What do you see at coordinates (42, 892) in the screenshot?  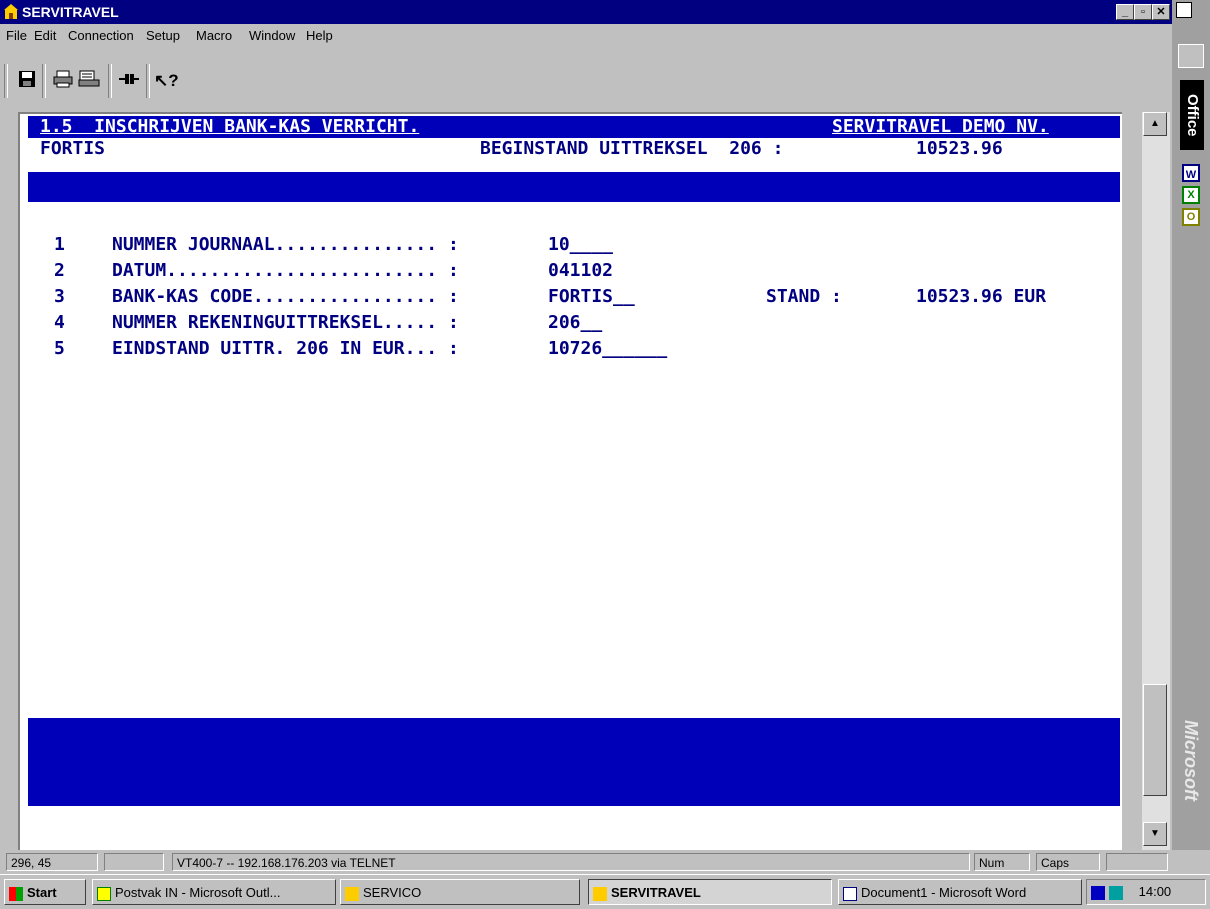 I see `start-label: Start` at bounding box center [42, 892].